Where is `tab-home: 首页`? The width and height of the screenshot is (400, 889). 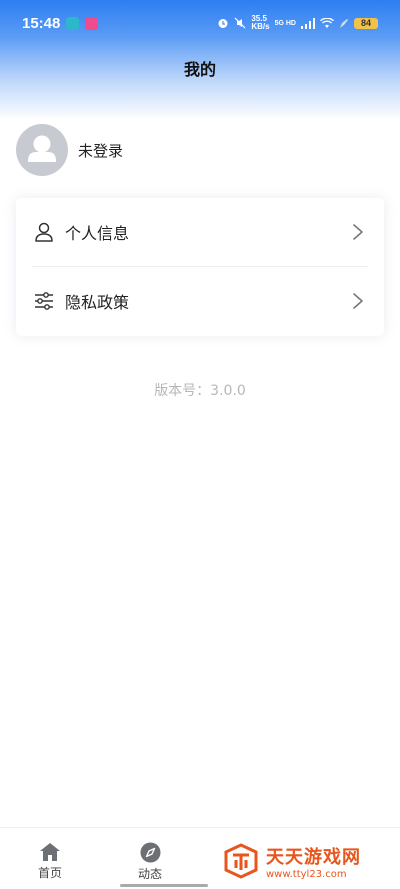 tab-home: 首页 is located at coordinates (50, 861).